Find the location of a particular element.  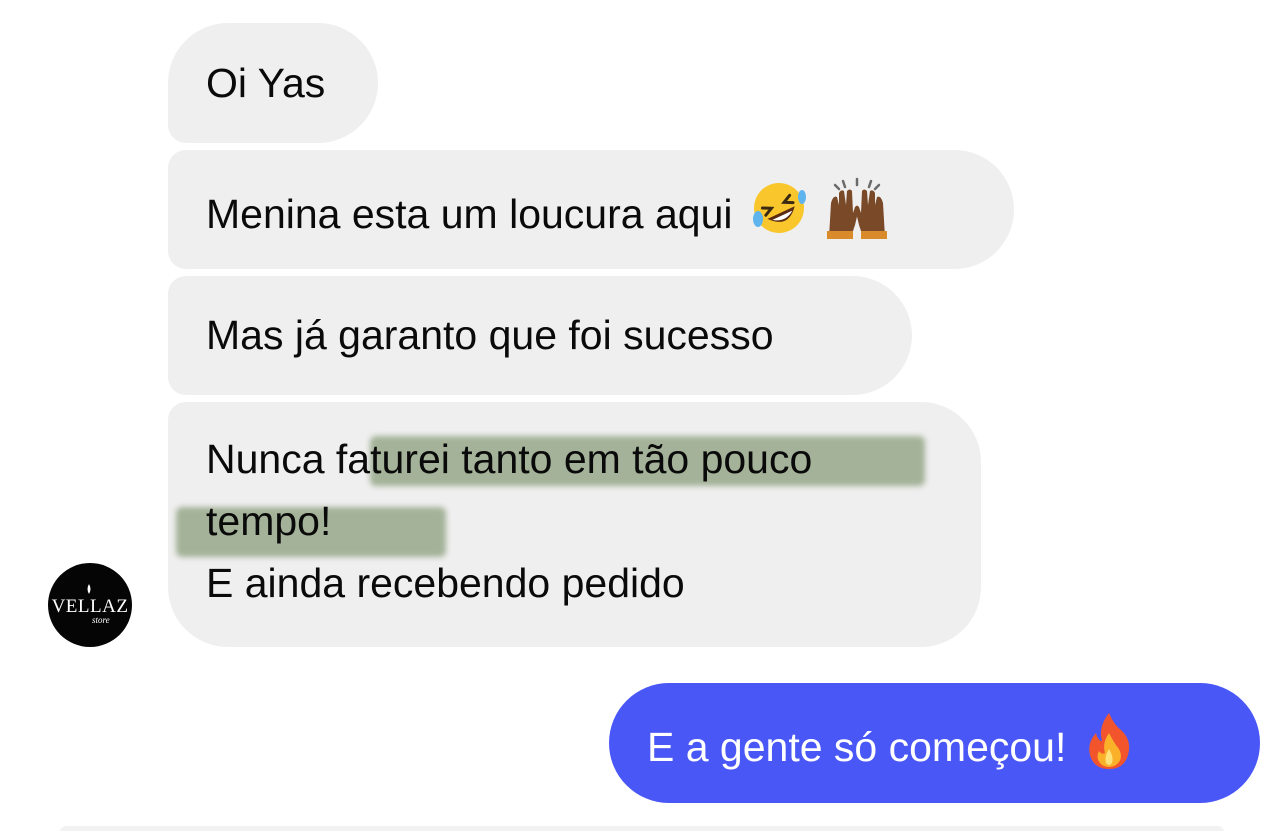

avatar-brand-name: VELLAZ is located at coordinates (90, 606).